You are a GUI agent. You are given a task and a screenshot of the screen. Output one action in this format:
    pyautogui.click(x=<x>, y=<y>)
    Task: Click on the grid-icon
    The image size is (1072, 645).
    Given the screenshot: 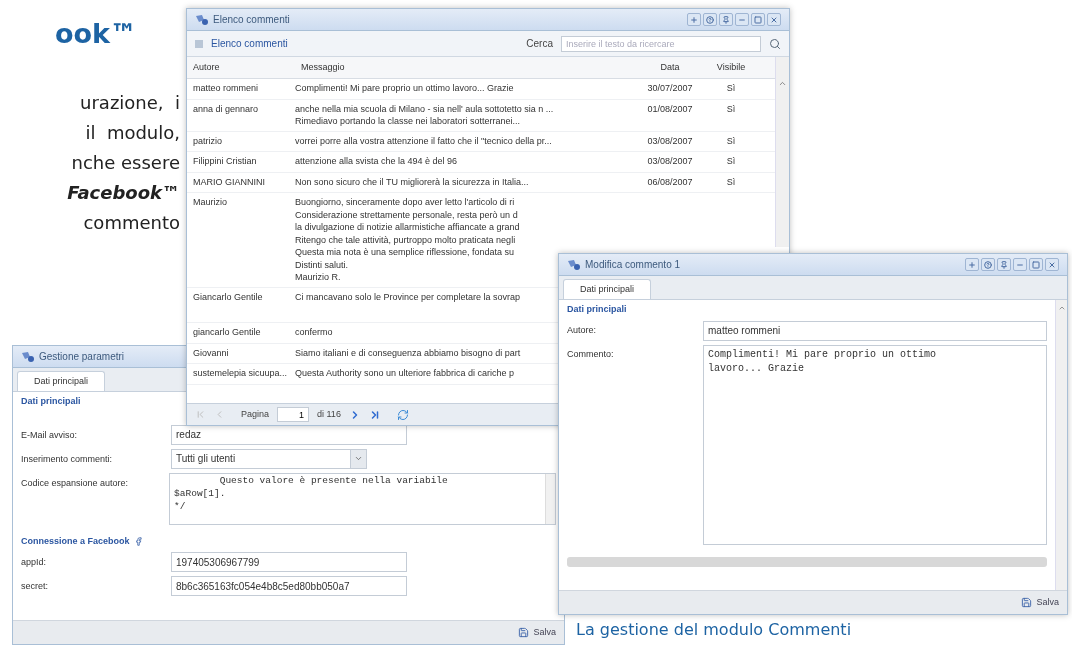 What is the action you would take?
    pyautogui.click(x=199, y=43)
    